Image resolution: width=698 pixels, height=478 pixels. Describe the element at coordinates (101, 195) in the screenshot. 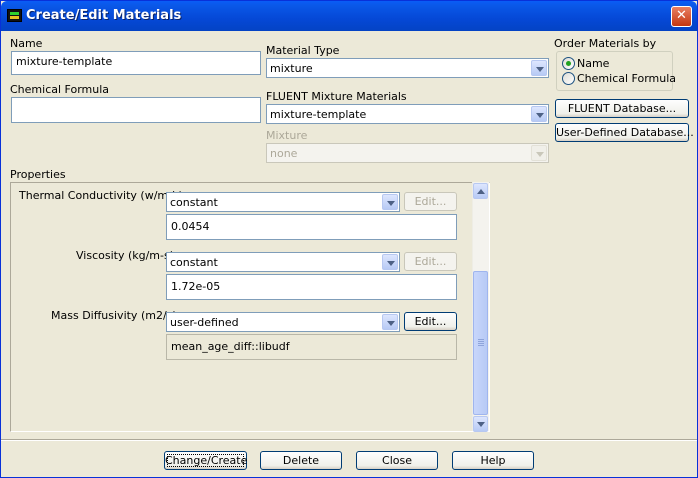

I see `thermal-conductivity-label: Thermal Conductivity (w/m-k)` at that location.